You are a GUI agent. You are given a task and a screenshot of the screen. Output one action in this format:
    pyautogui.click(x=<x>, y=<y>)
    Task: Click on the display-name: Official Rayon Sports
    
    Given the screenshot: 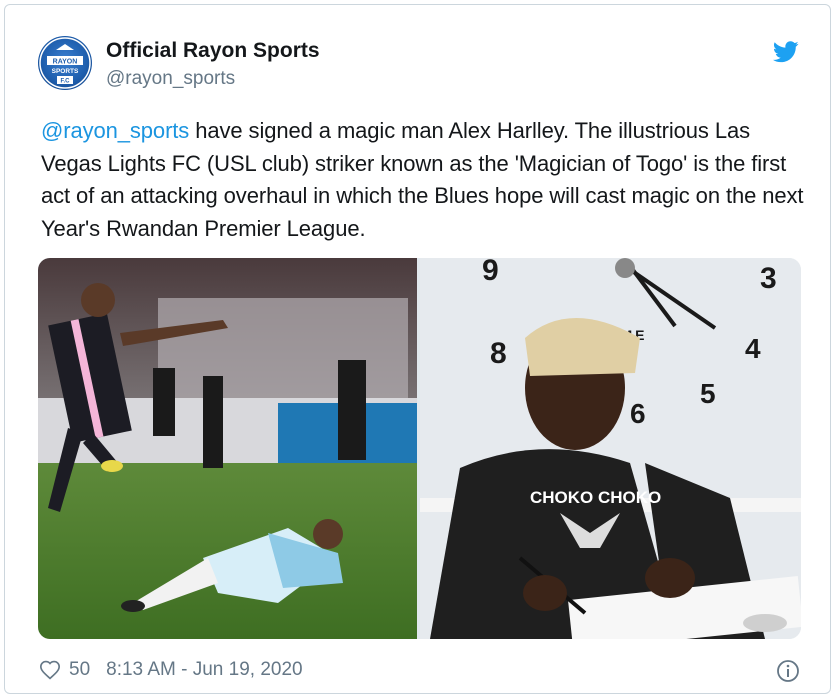 What is the action you would take?
    pyautogui.click(x=213, y=51)
    